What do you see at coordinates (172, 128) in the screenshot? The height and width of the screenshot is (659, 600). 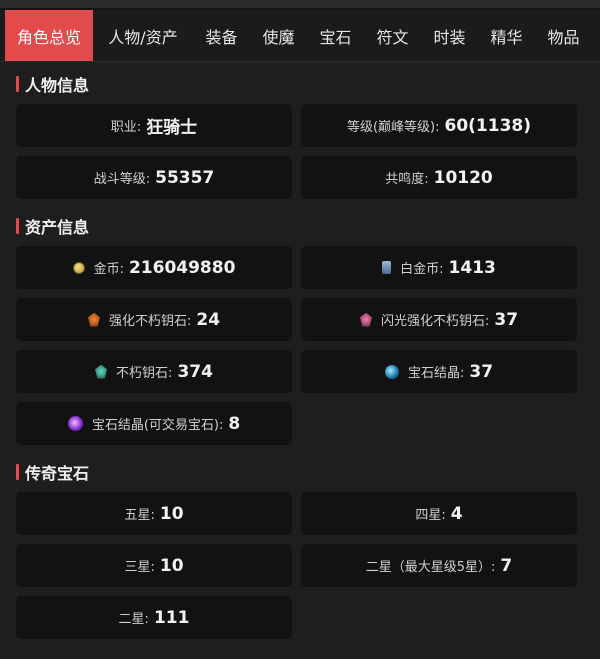 I see `info-value: 狂骑士` at bounding box center [172, 128].